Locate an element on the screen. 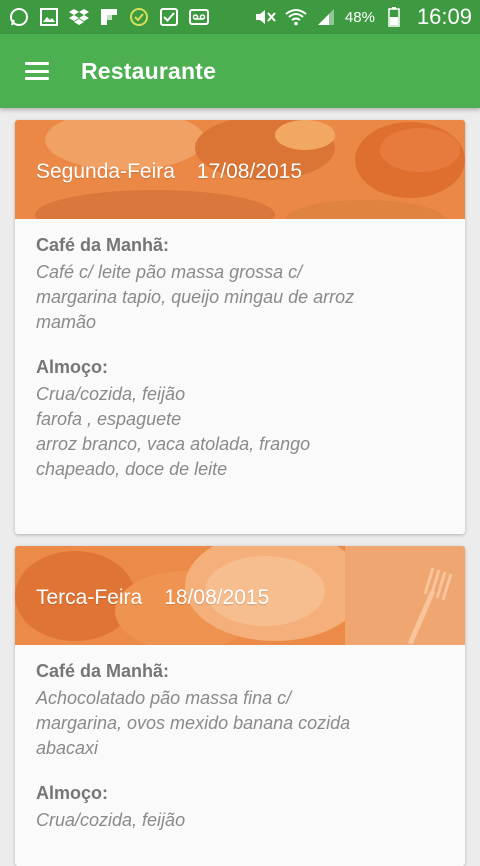 This screenshot has width=480, height=866. wifi-icon is located at coordinates (296, 17).